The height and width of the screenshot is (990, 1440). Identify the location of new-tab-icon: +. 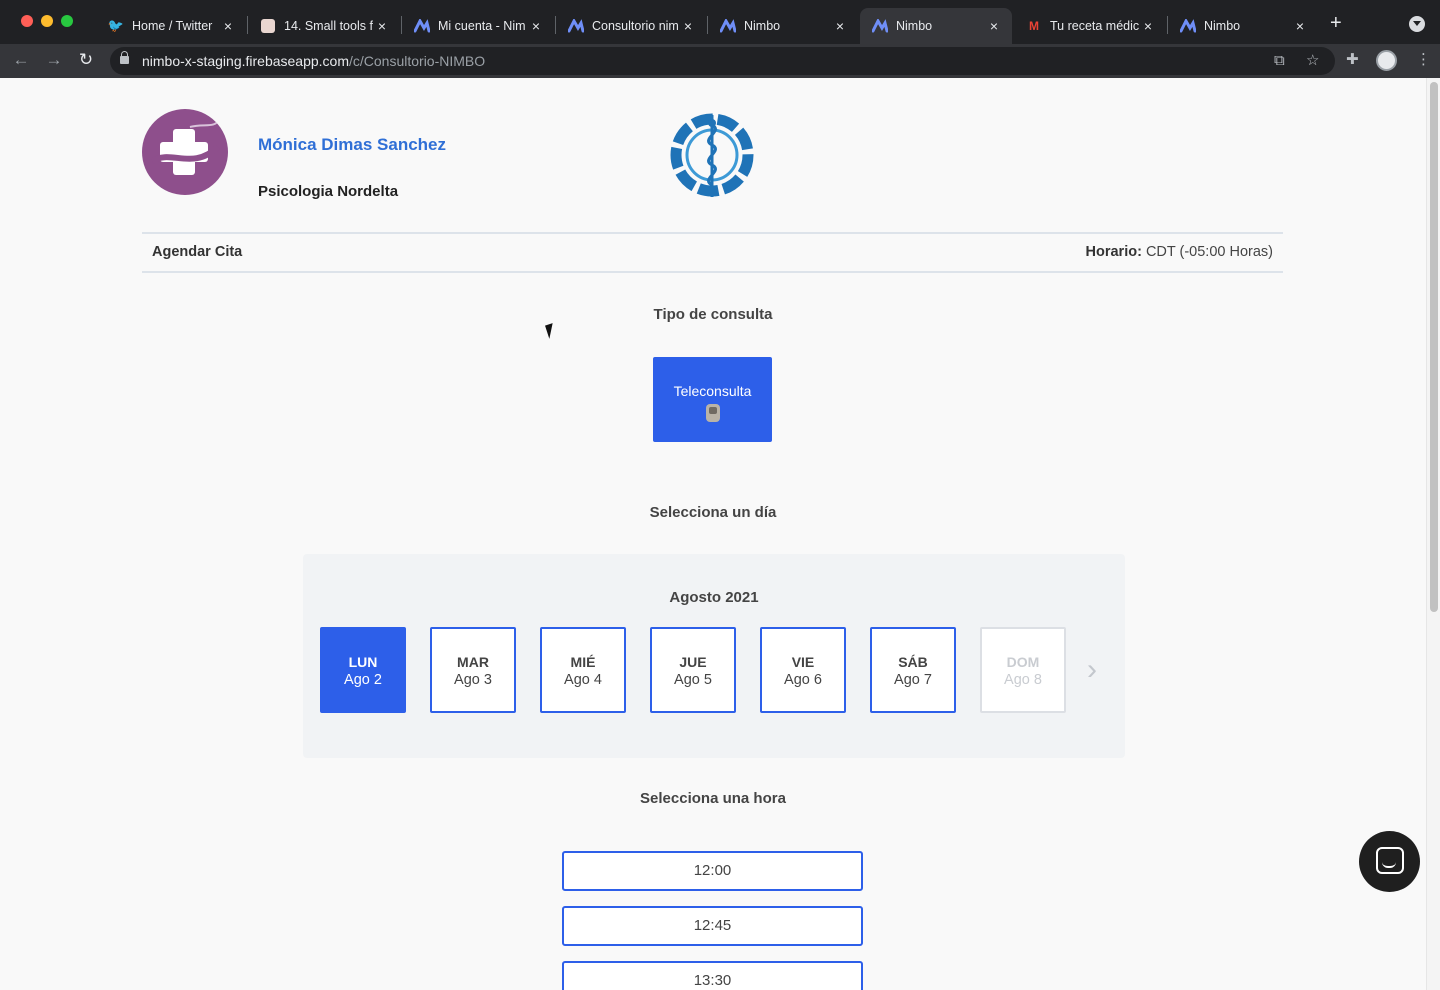
(1336, 23).